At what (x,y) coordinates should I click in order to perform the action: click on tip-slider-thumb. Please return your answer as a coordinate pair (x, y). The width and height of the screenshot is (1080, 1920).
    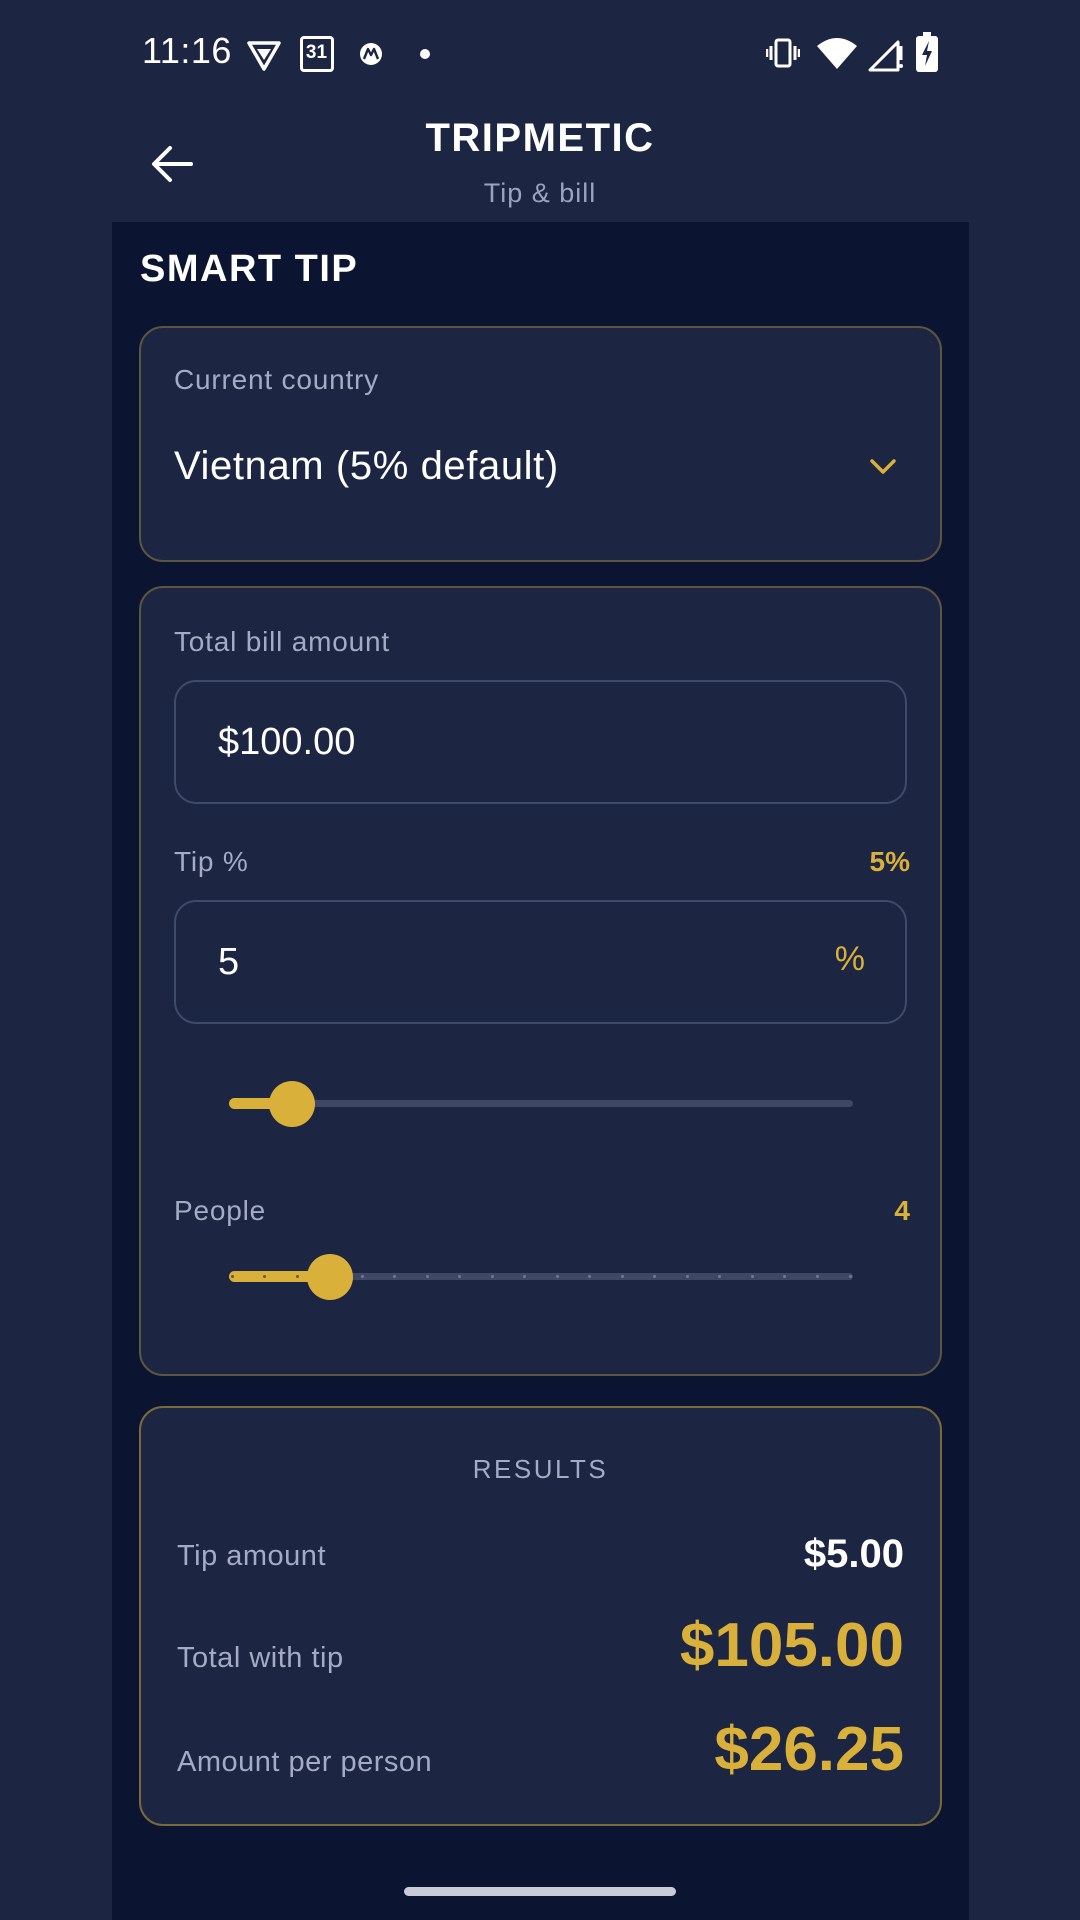
    Looking at the image, I should click on (291, 1104).